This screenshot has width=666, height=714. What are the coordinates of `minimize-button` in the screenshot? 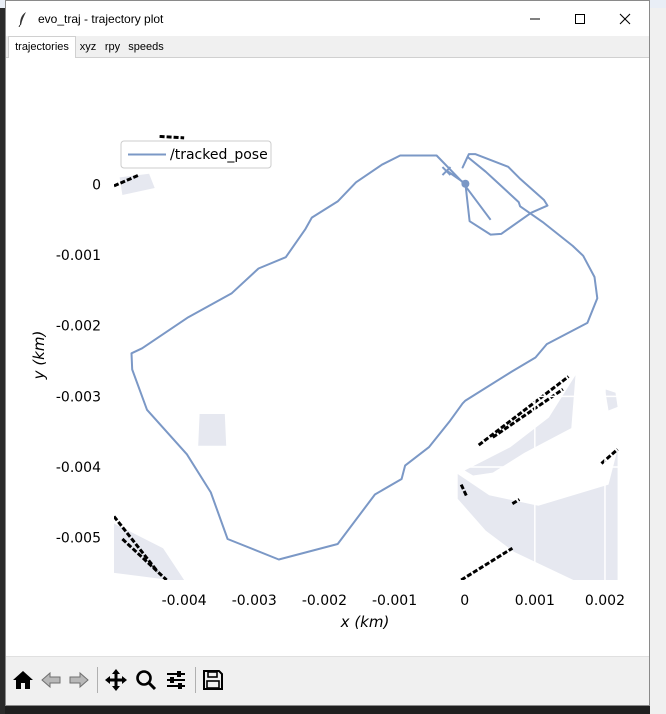 It's located at (535, 18).